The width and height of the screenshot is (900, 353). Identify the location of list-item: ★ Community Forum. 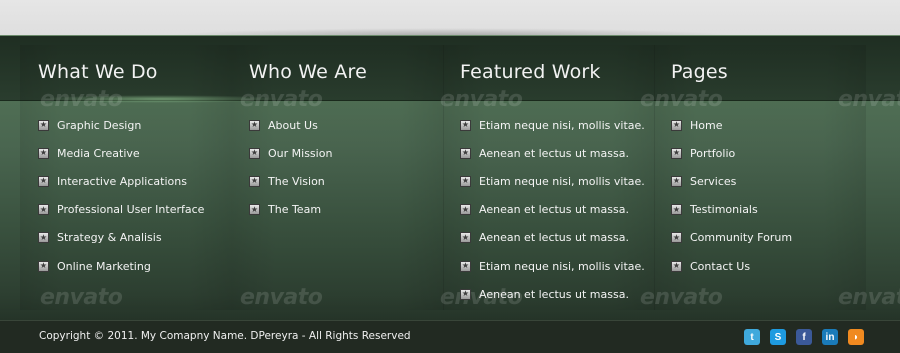
(731, 238).